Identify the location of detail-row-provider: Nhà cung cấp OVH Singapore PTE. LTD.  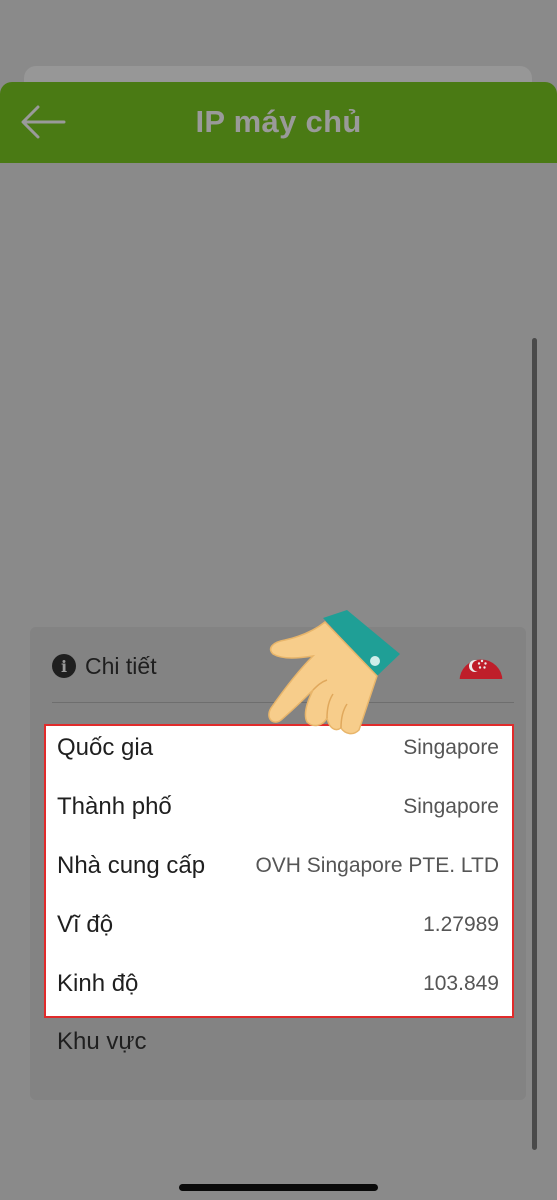
(278, 866).